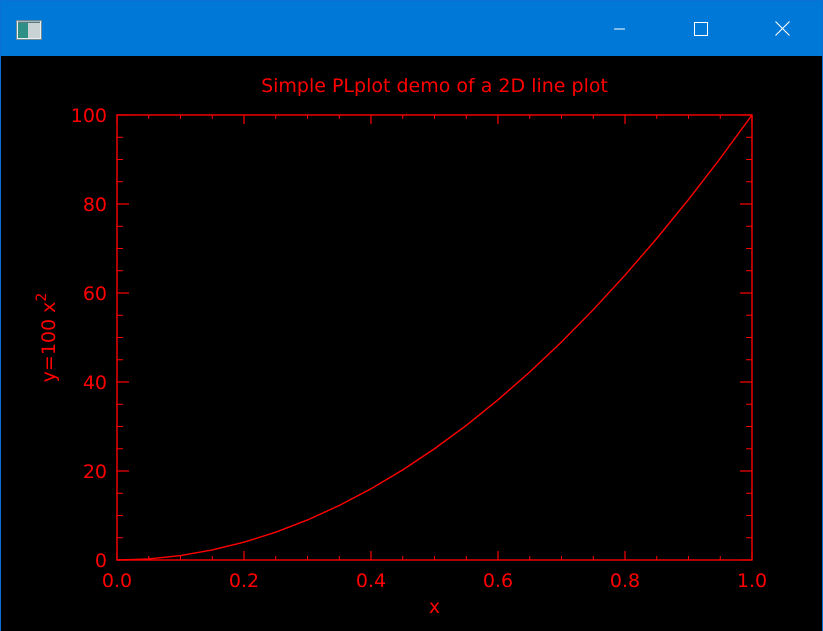  I want to click on close-button, so click(782, 28).